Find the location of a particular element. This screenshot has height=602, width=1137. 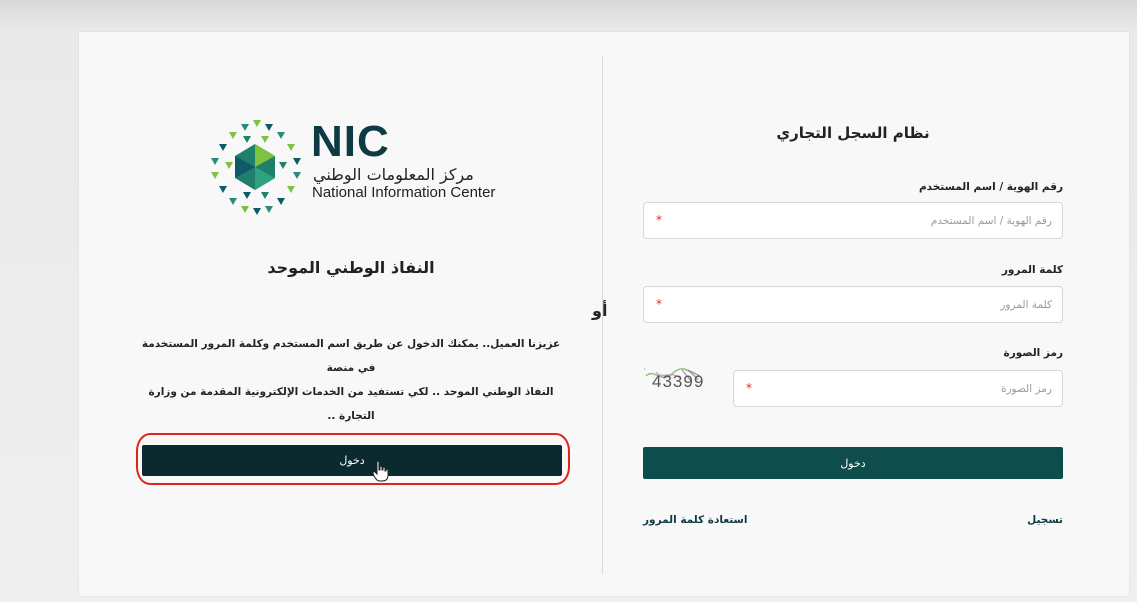

captcha-field: * is located at coordinates (898, 388).